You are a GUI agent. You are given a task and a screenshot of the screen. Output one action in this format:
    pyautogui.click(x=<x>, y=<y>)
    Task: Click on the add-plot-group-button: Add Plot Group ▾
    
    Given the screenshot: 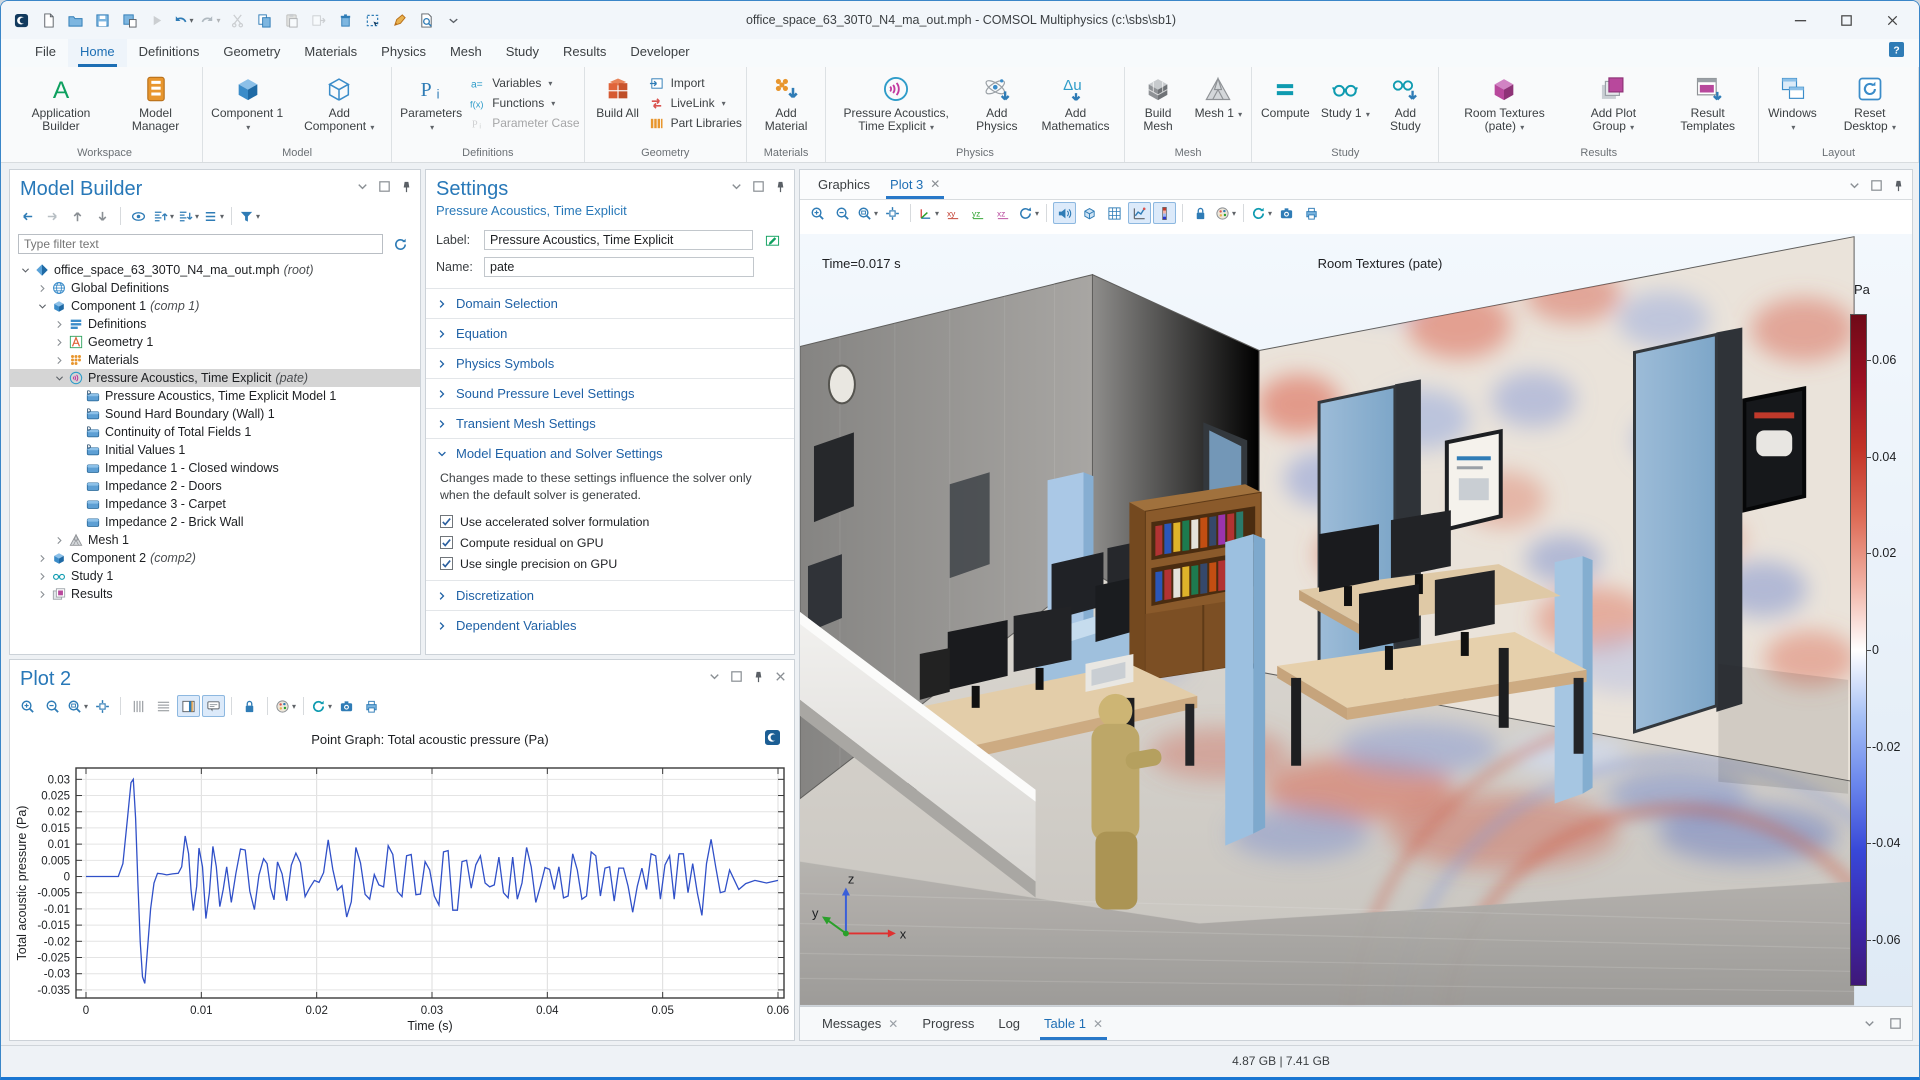 What is the action you would take?
    pyautogui.click(x=1614, y=103)
    